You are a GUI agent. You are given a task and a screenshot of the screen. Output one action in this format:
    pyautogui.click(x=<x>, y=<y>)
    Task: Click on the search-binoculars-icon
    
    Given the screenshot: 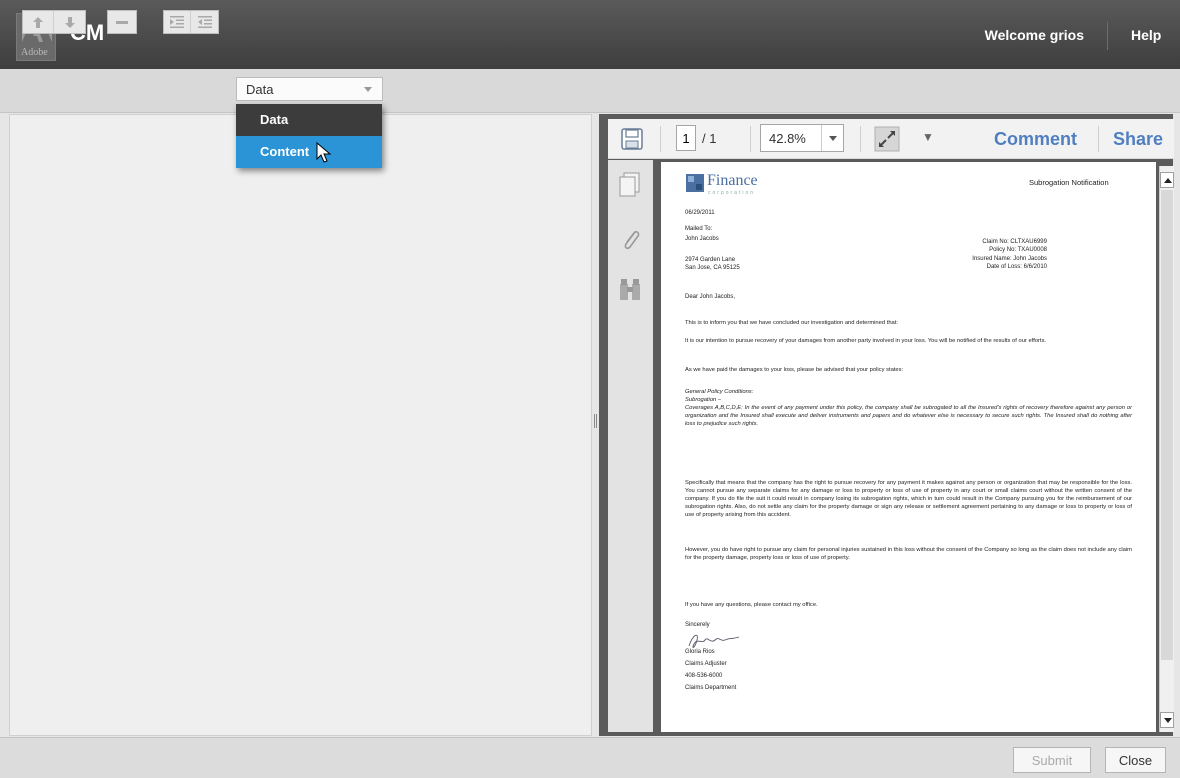 What is the action you would take?
    pyautogui.click(x=630, y=290)
    